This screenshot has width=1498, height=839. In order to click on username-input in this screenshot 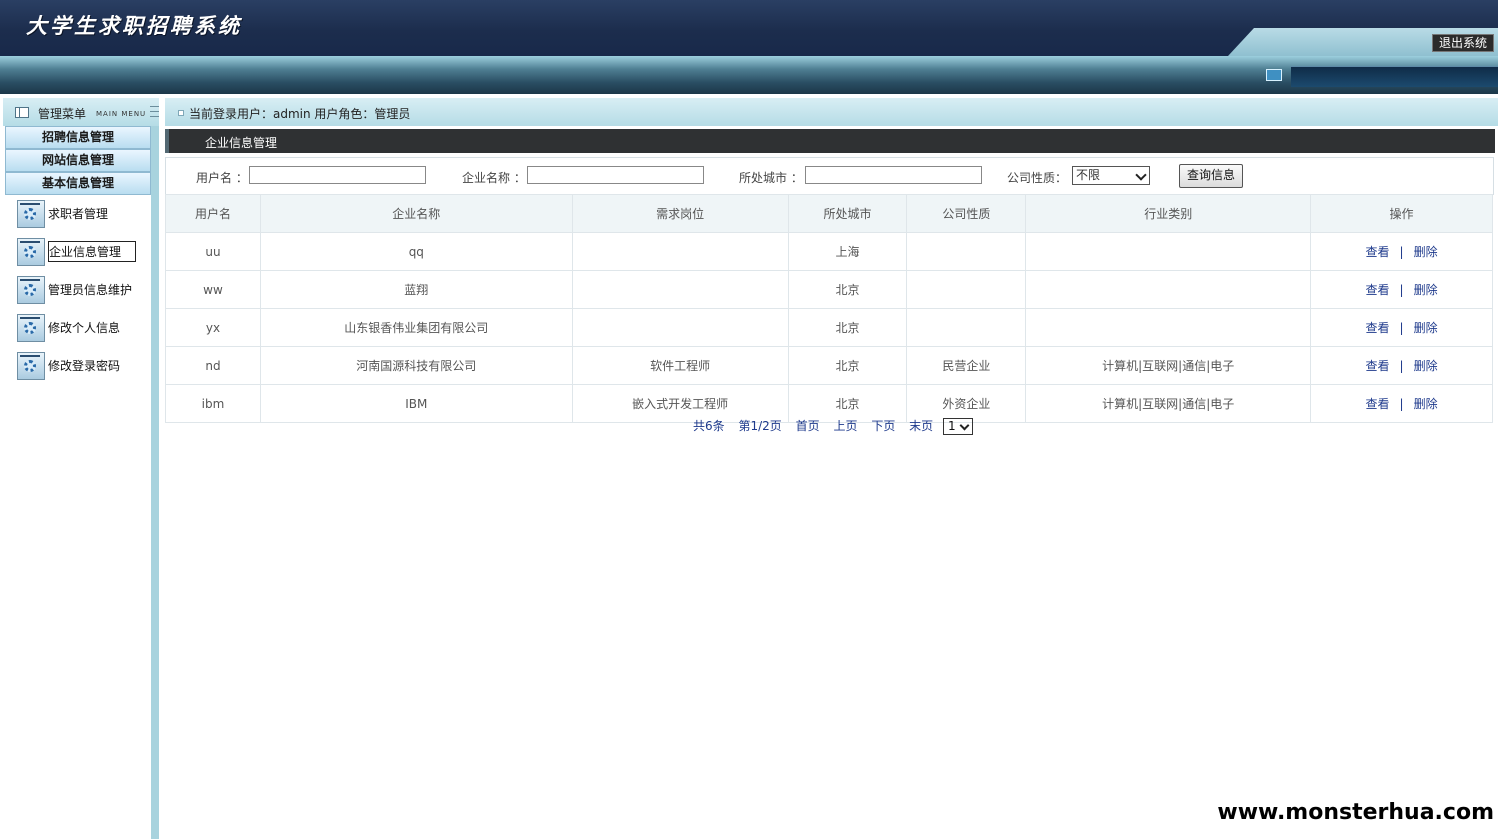, I will do `click(337, 175)`.